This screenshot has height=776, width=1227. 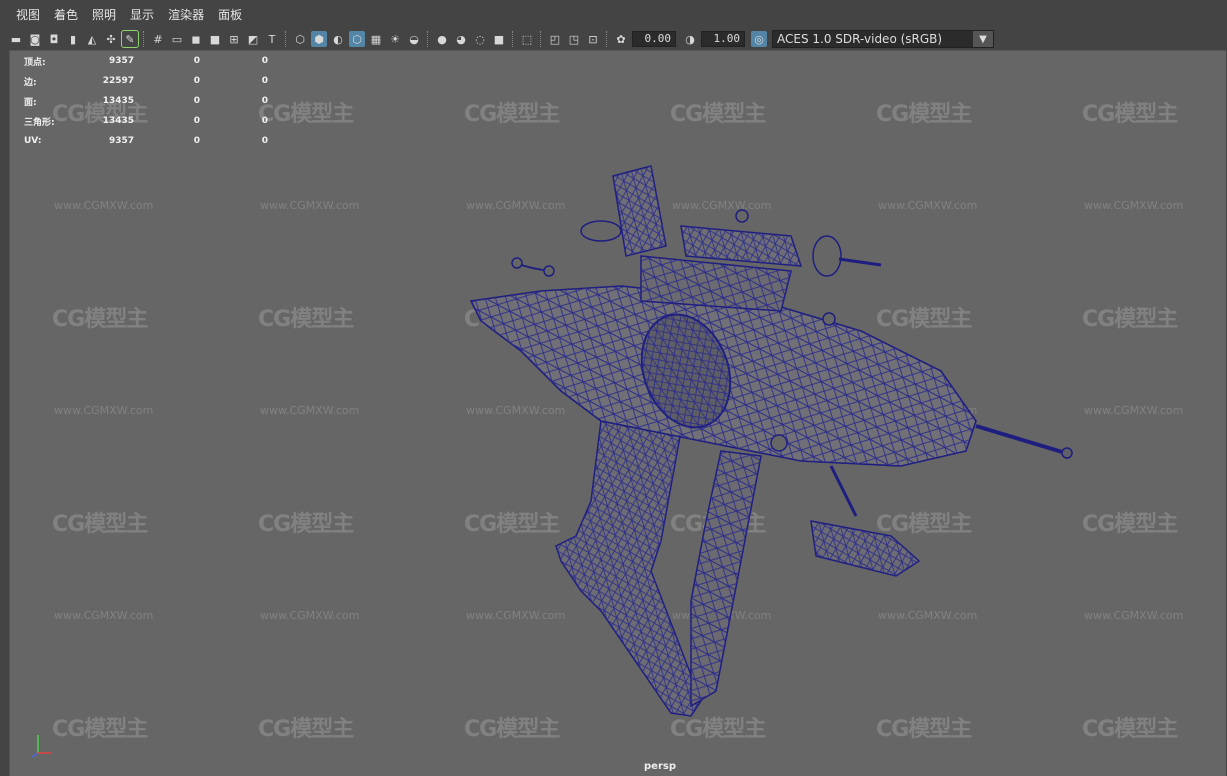 I want to click on wireframe-icon: ⬡, so click(x=300, y=39).